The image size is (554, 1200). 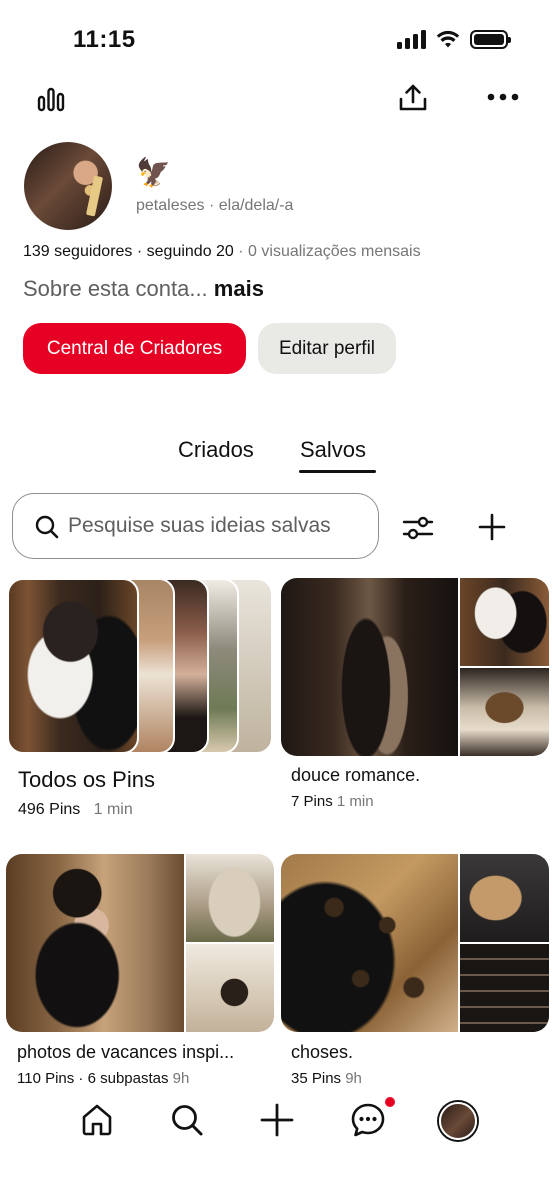 What do you see at coordinates (134, 348) in the screenshot?
I see `creator-hub-button: Central de Criadores` at bounding box center [134, 348].